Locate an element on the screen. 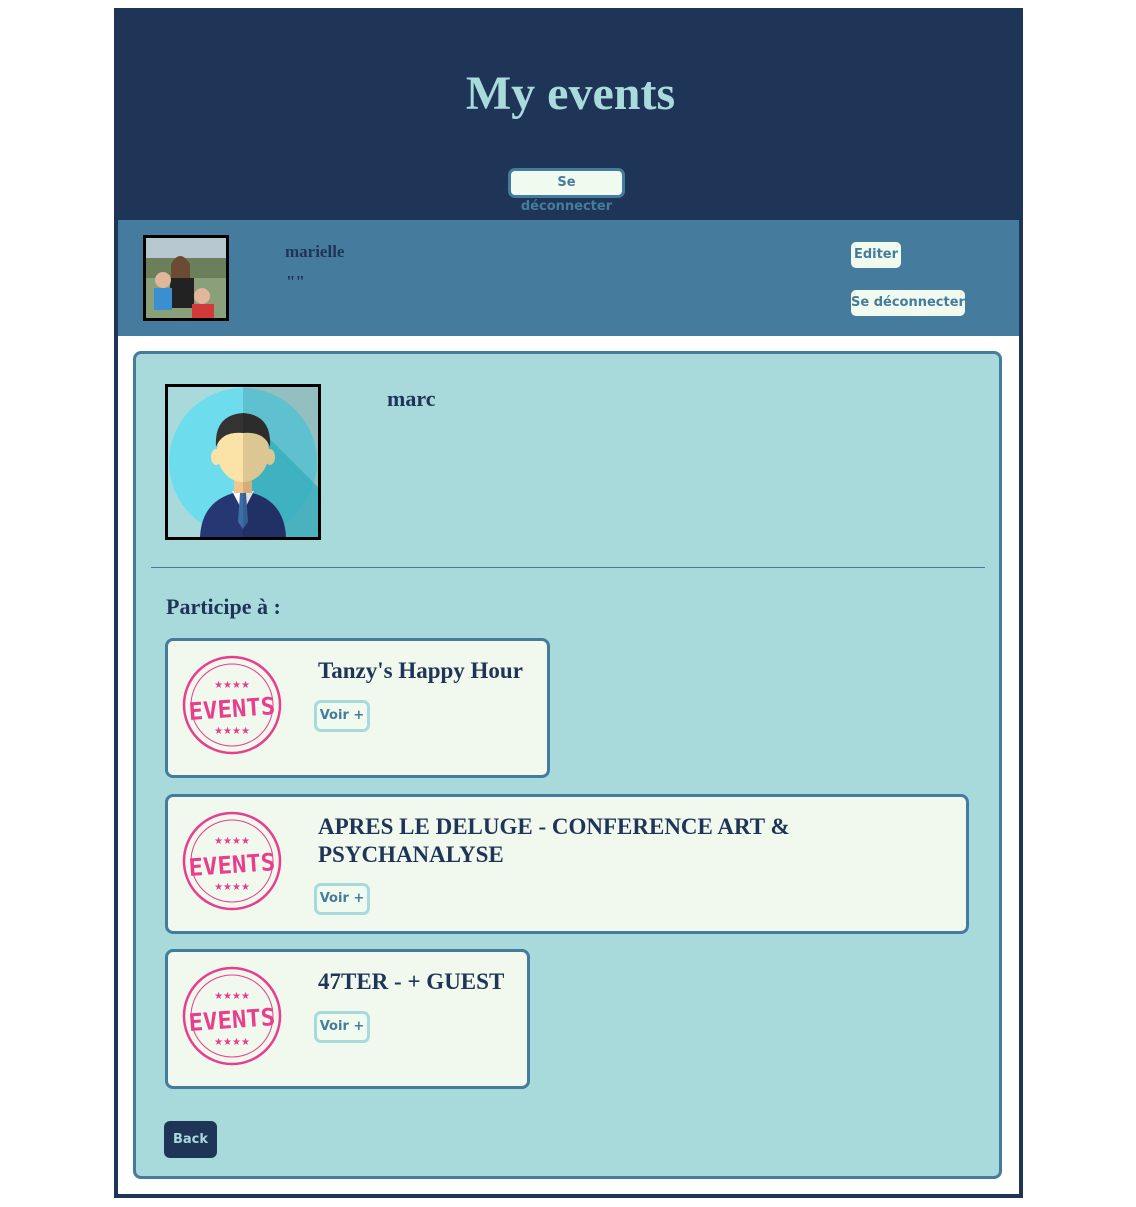 The width and height of the screenshot is (1136, 1207). header-logout-button: Se déconnecter is located at coordinates (566, 191).